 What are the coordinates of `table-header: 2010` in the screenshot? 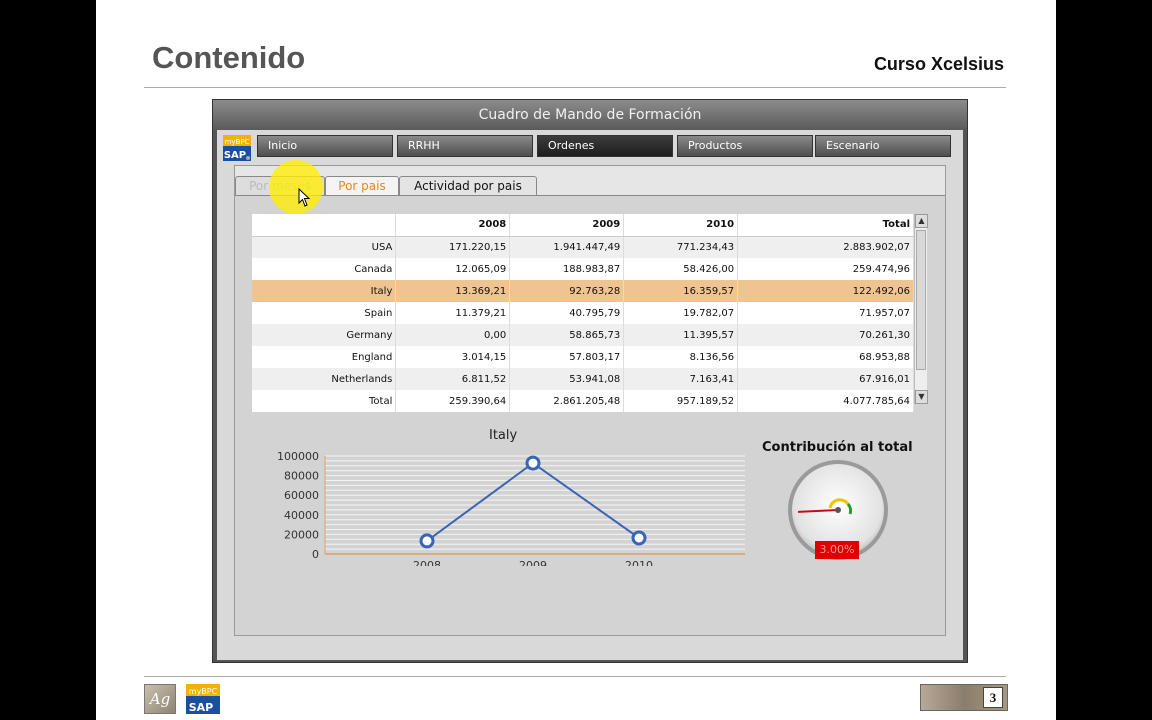 It's located at (681, 225).